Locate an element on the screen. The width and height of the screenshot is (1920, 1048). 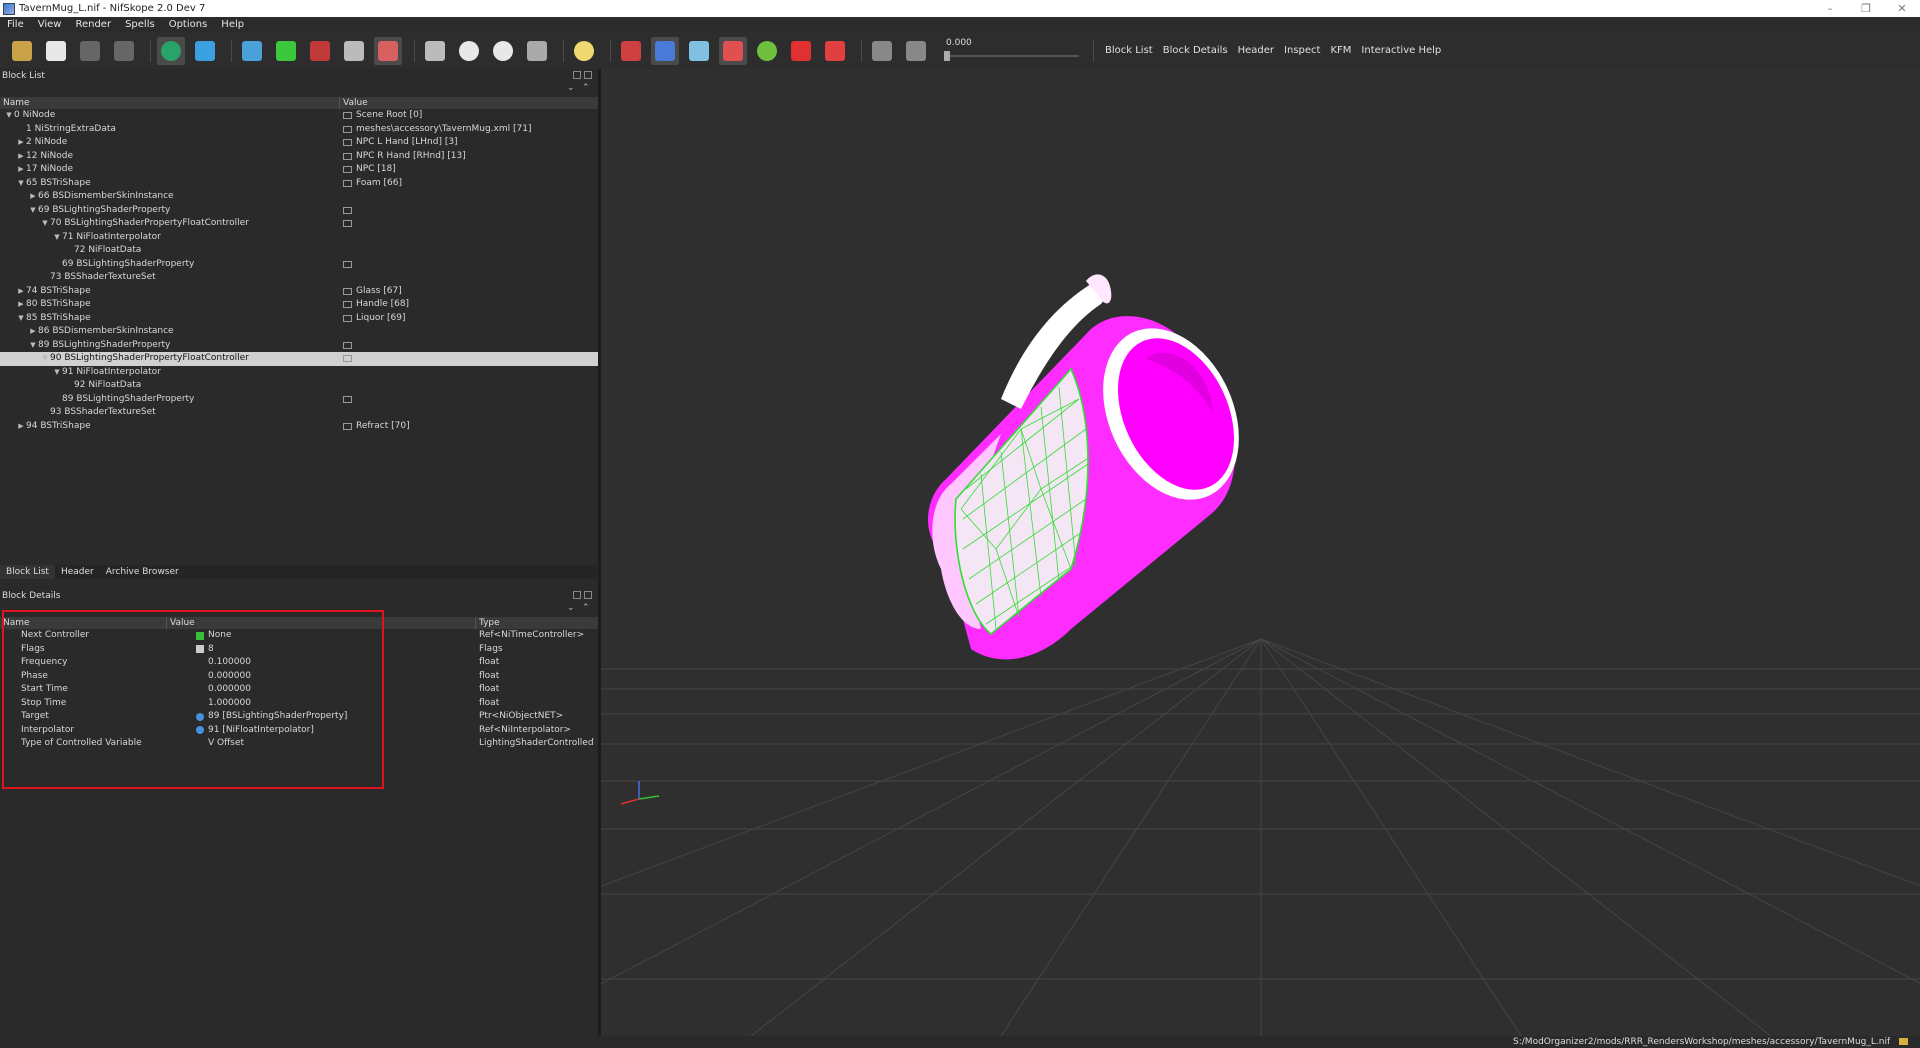
save-button is located at coordinates (56, 51).